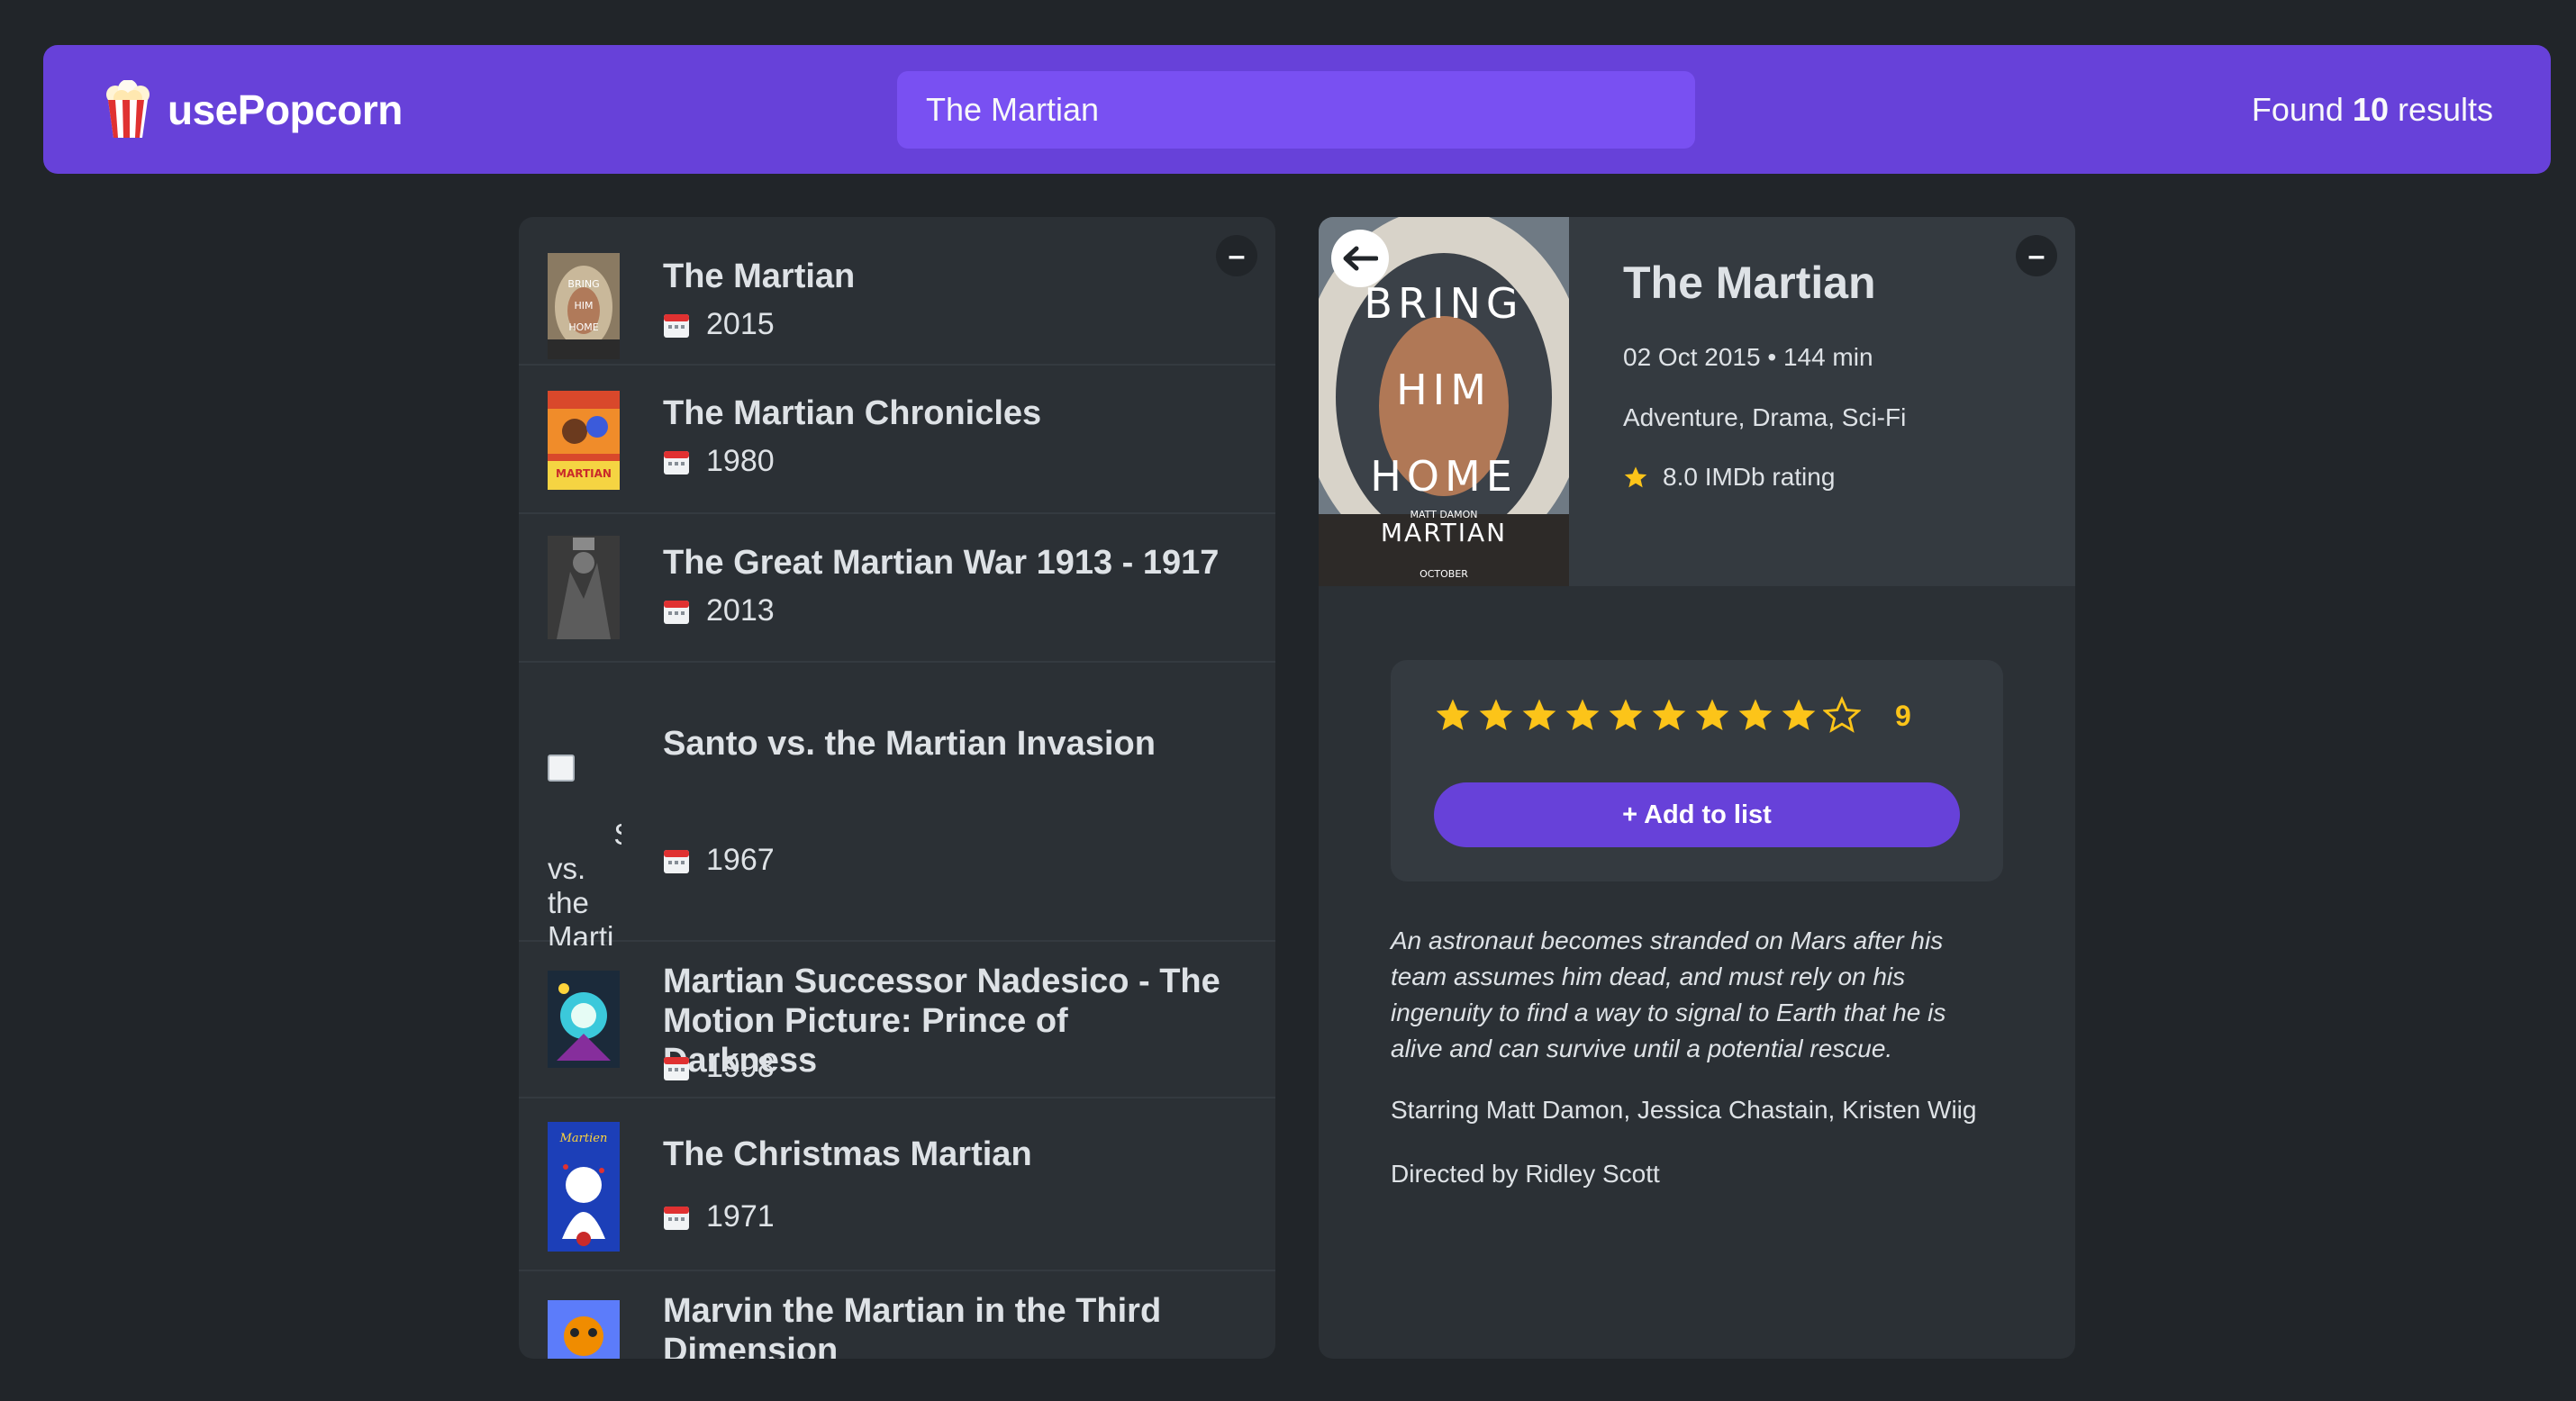 The height and width of the screenshot is (1401, 2576). I want to click on movie-title: The Christmas Martian, so click(847, 1154).